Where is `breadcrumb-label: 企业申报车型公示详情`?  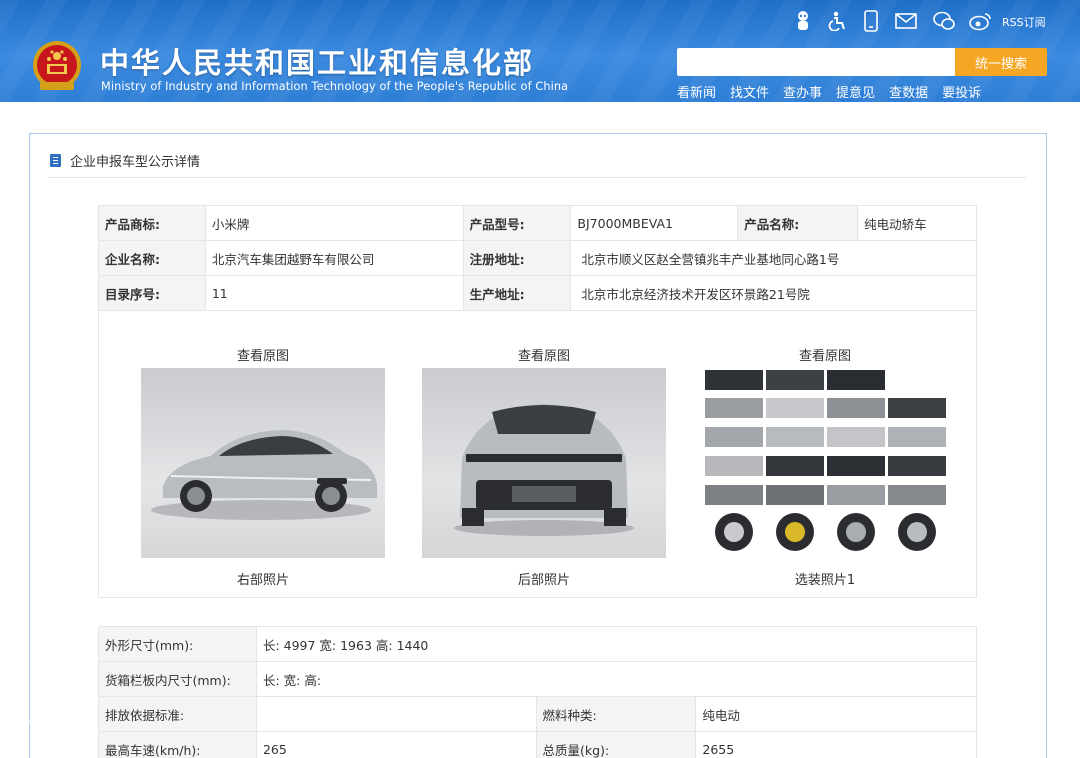
breadcrumb-label: 企业申报车型公示详情 is located at coordinates (135, 162).